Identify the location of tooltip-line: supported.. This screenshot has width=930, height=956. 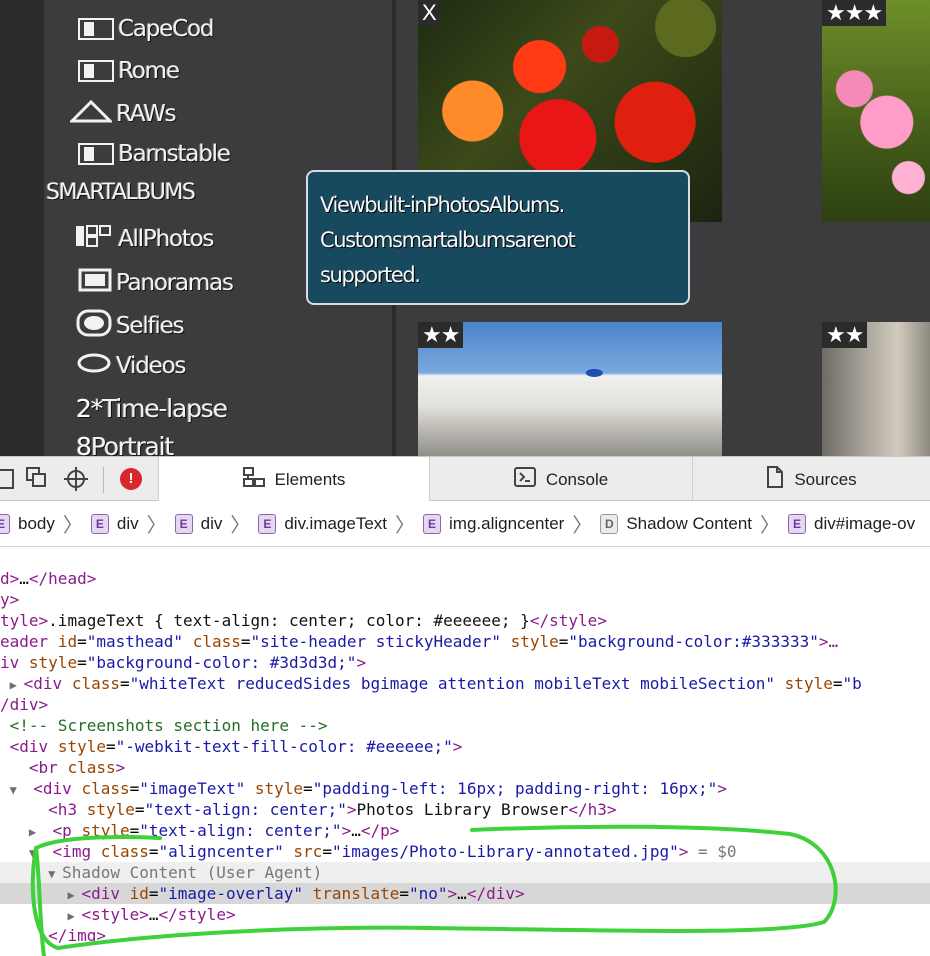
(370, 275).